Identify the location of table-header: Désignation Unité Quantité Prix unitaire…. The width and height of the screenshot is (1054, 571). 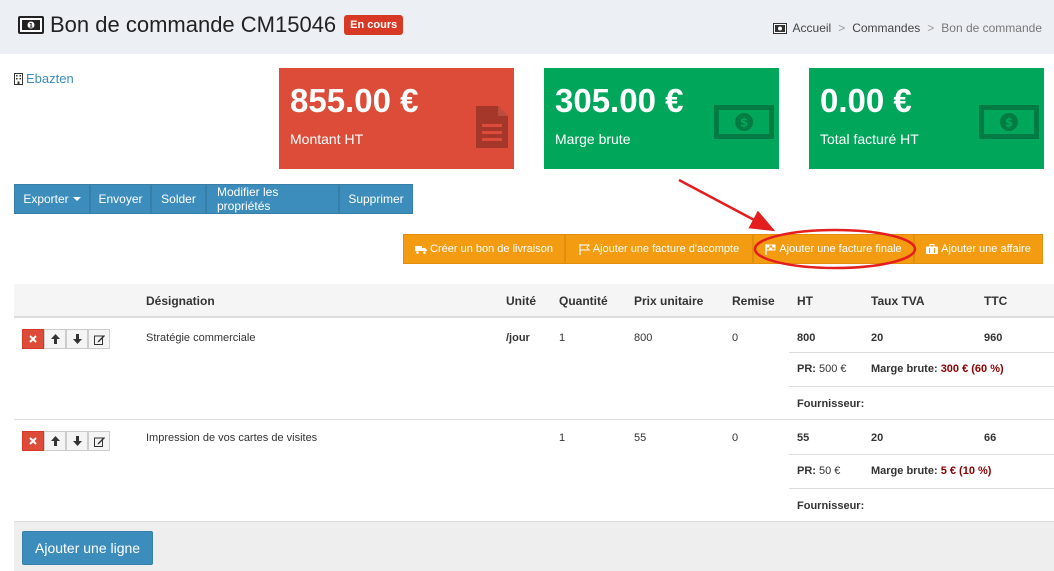
(534, 301).